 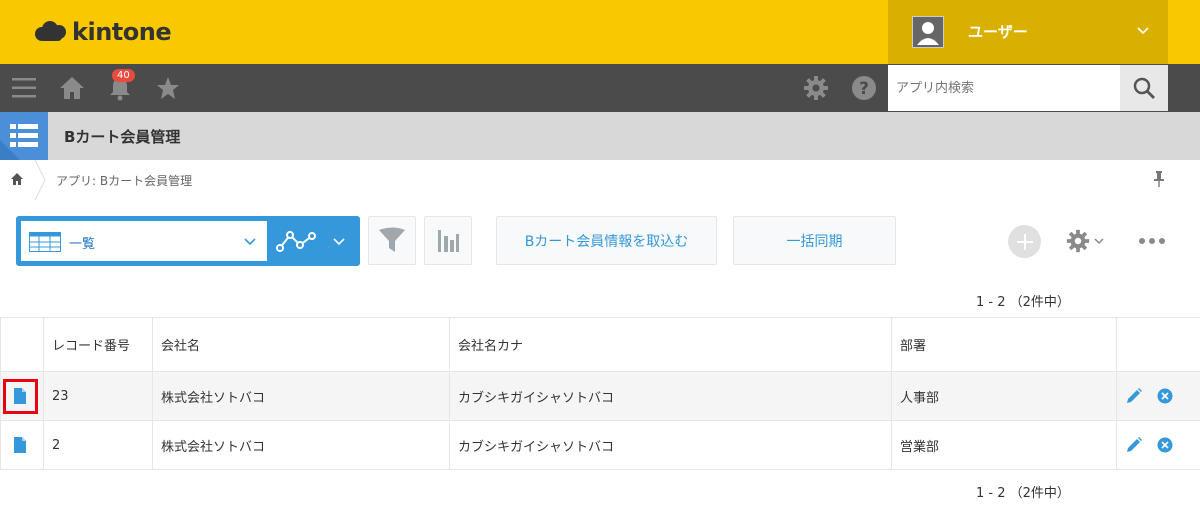 What do you see at coordinates (1159, 179) in the screenshot?
I see `pin-icon` at bounding box center [1159, 179].